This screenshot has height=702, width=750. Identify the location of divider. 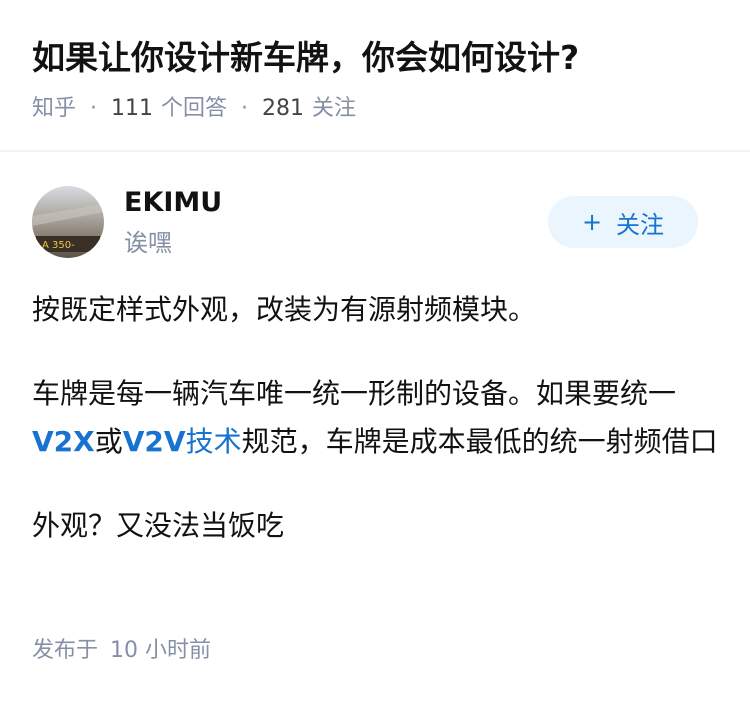
(375, 151).